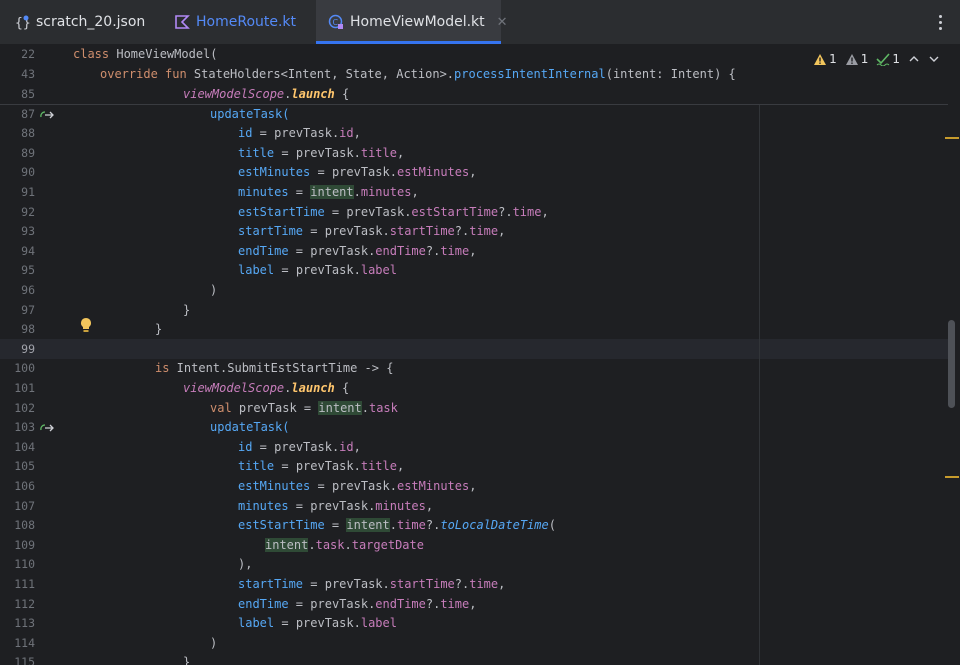  Describe the element at coordinates (344, 545) in the screenshot. I see `code-line: intent.task.targetDate` at that location.